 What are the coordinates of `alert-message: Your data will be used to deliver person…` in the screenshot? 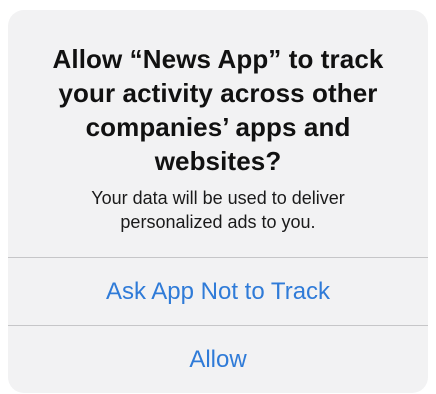 It's located at (218, 210).